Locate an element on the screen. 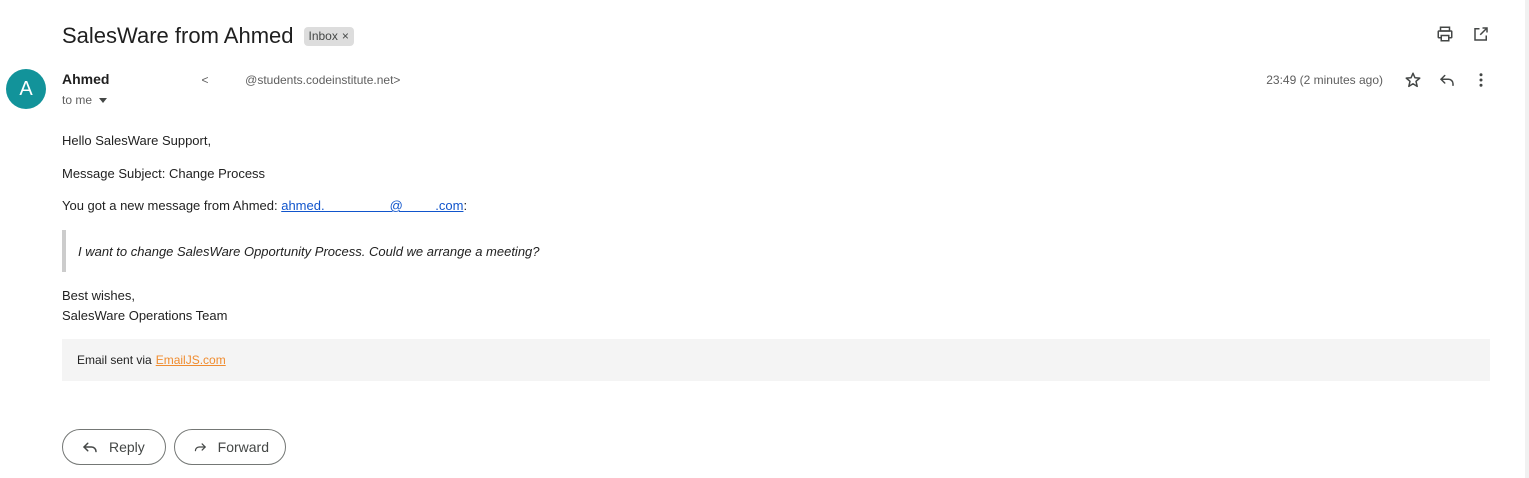 The image size is (1529, 478). inbox-label-chip: Inbox × is located at coordinates (328, 36).